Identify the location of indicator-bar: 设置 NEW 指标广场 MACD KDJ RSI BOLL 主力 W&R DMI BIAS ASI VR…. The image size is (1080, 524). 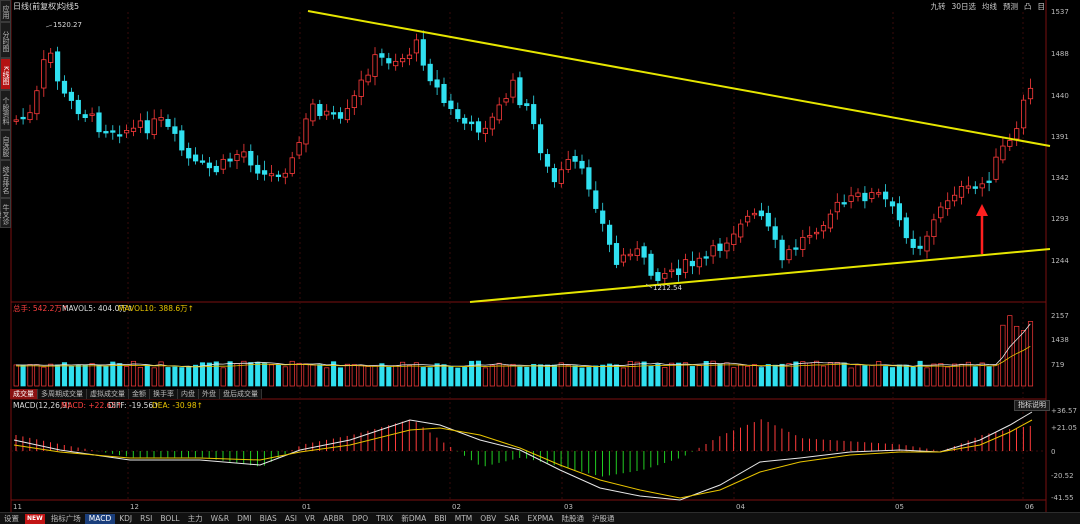
(540, 518).